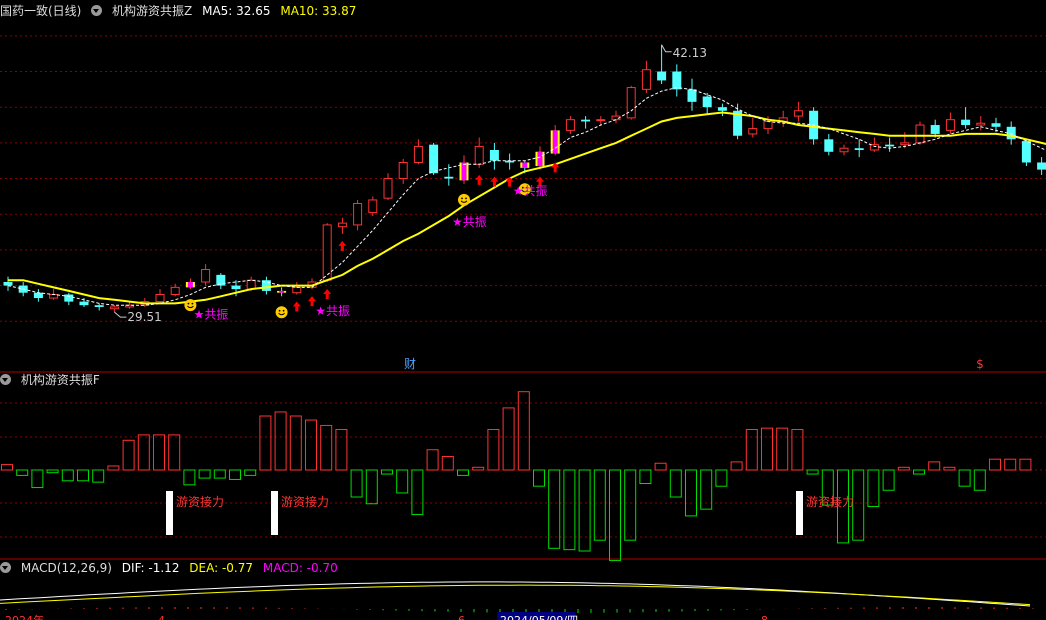  Describe the element at coordinates (318, 11) in the screenshot. I see `ma10-readout: MA10: 33.87` at that location.